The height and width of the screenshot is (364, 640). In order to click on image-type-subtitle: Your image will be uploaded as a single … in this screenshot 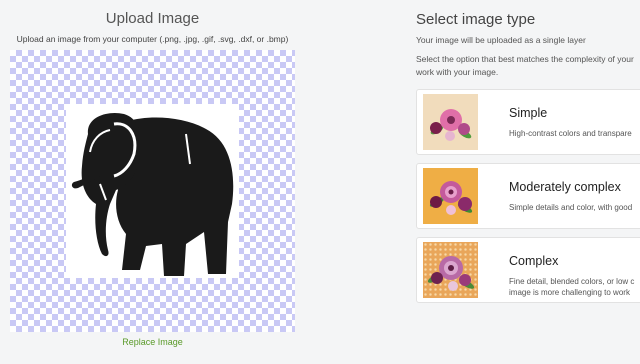, I will do `click(501, 40)`.